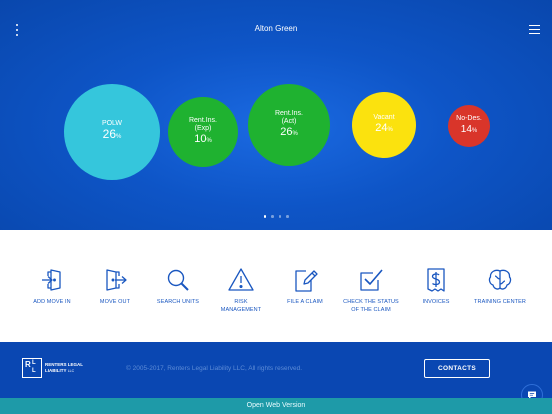 This screenshot has height=414, width=552. I want to click on bubble-label: Rent.Ins. (Act), so click(288, 117).